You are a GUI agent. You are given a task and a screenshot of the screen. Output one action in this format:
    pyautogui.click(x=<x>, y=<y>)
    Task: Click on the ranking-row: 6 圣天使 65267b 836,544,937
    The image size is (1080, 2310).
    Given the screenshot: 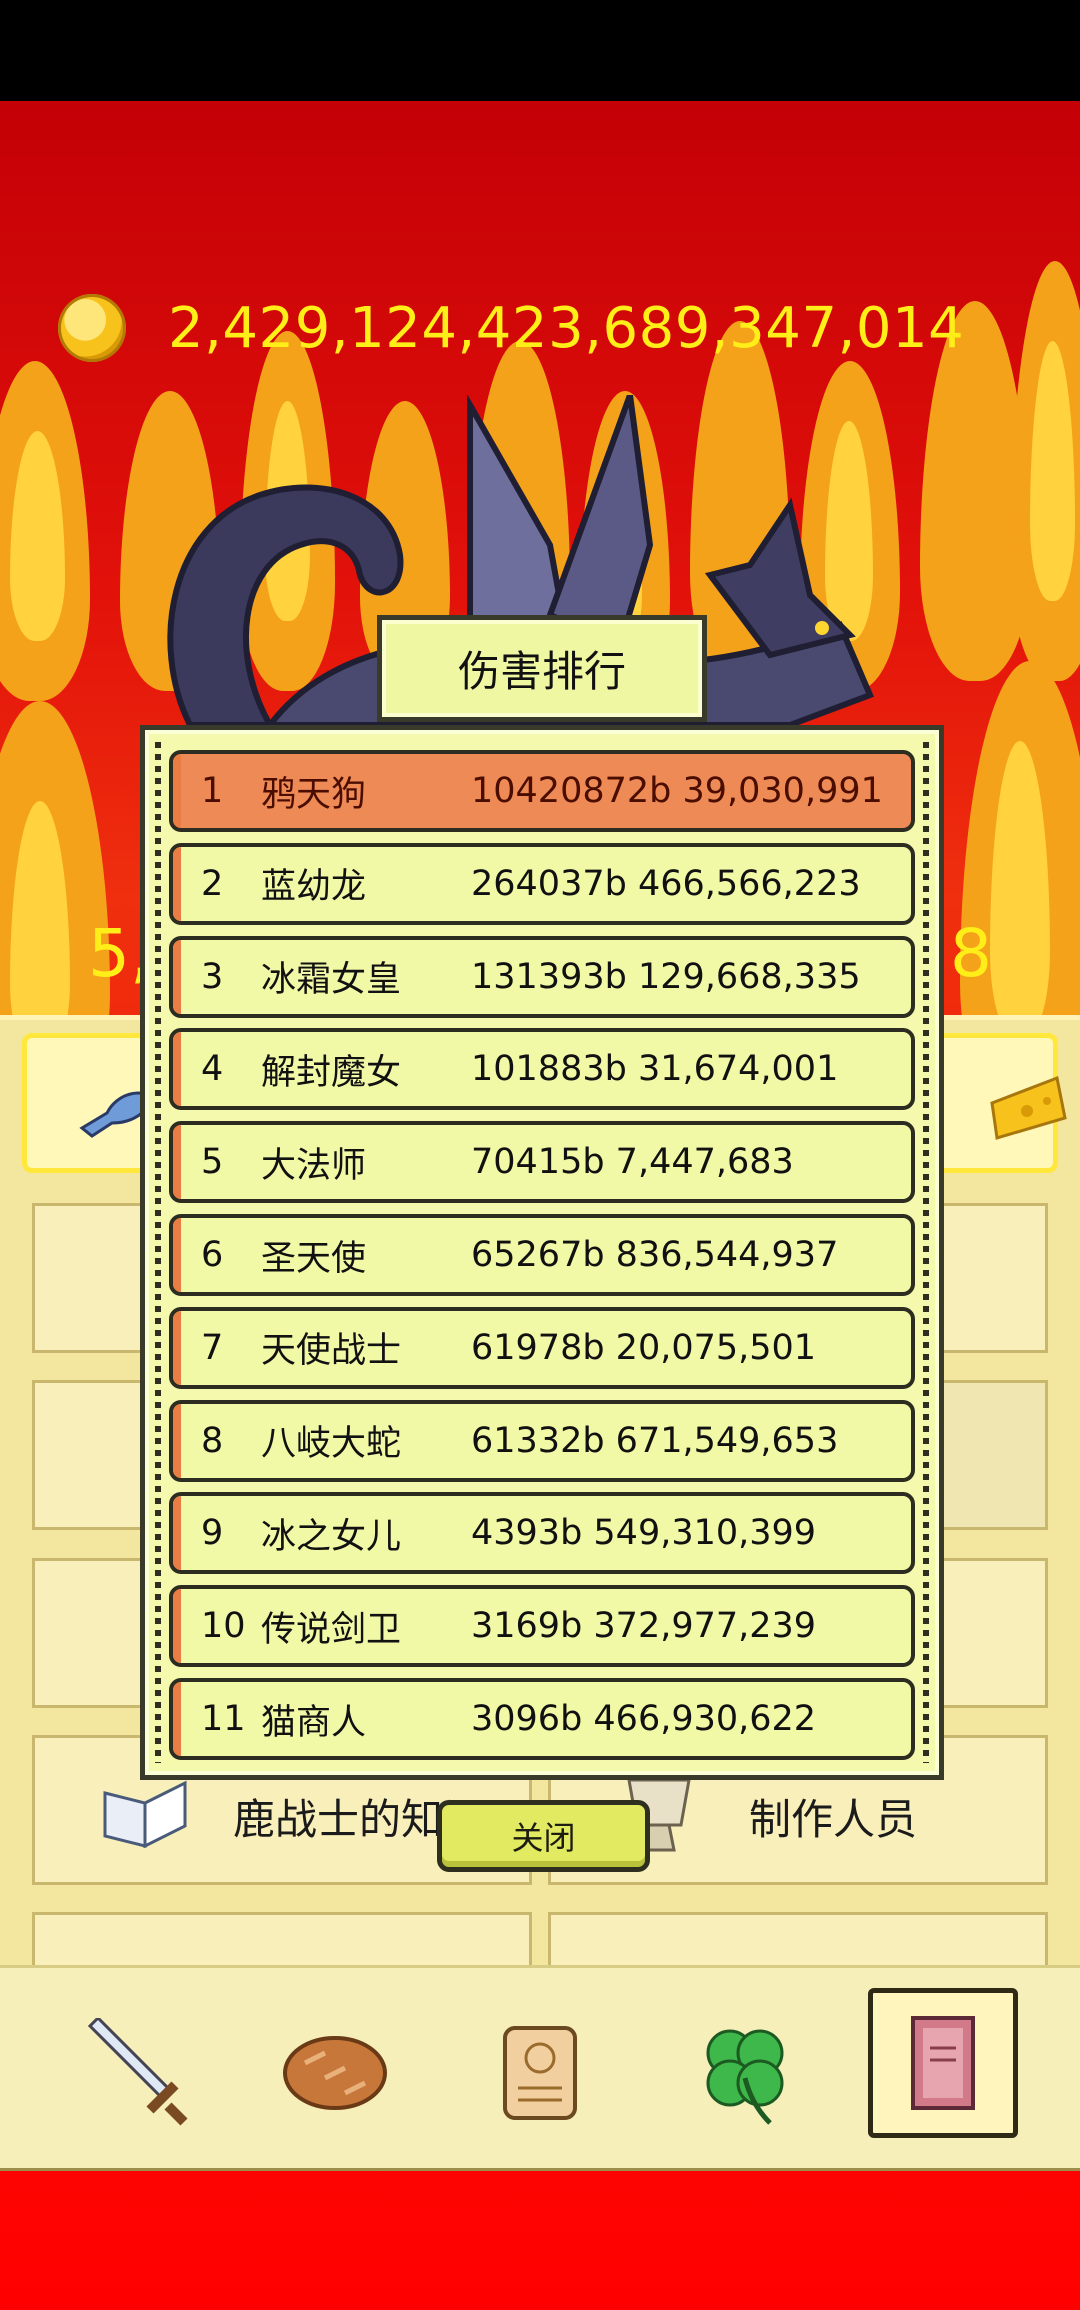 What is the action you would take?
    pyautogui.click(x=542, y=1255)
    